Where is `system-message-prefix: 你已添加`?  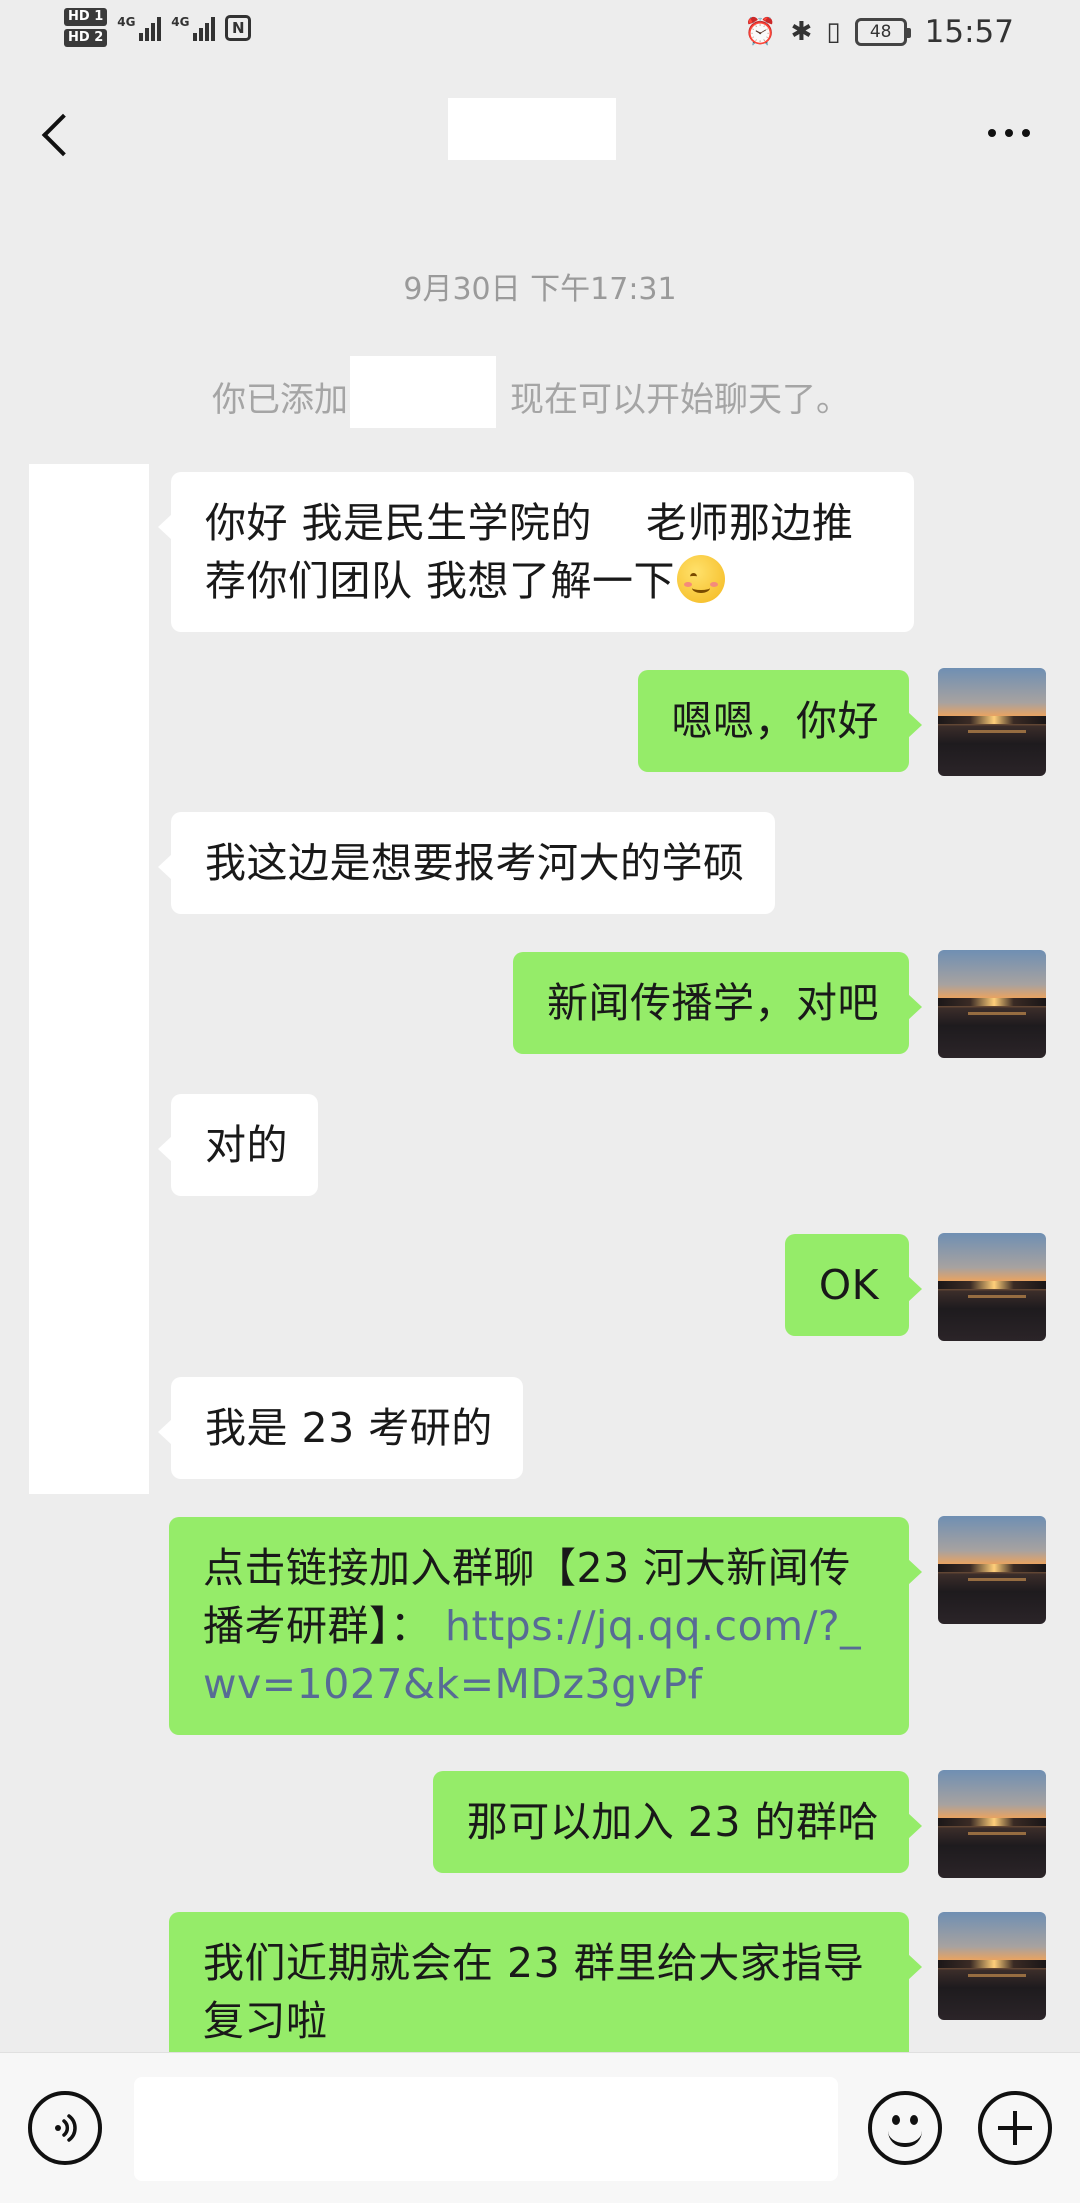
system-message-prefix: 你已添加 is located at coordinates (280, 400).